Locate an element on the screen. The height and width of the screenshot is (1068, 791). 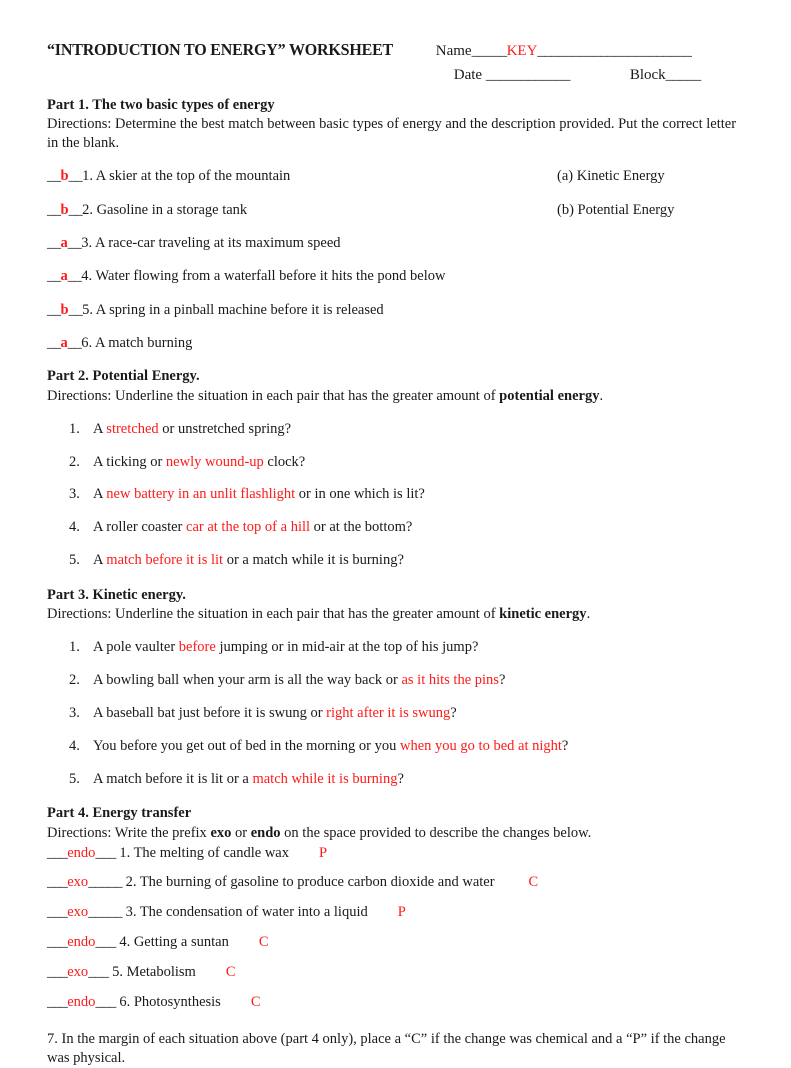
answer-value: match while it is burning is located at coordinates (324, 779).